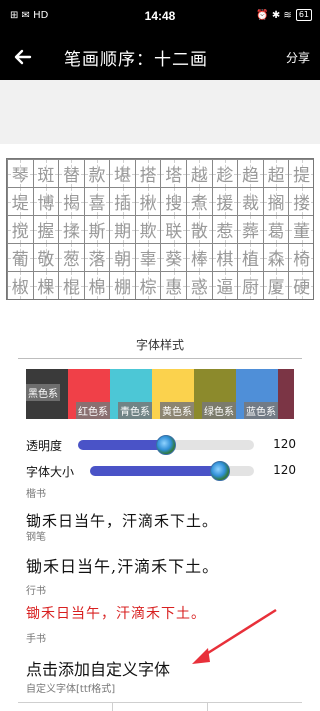  Describe the element at coordinates (215, 394) in the screenshot. I see `color-swatch: 绿色系` at that location.